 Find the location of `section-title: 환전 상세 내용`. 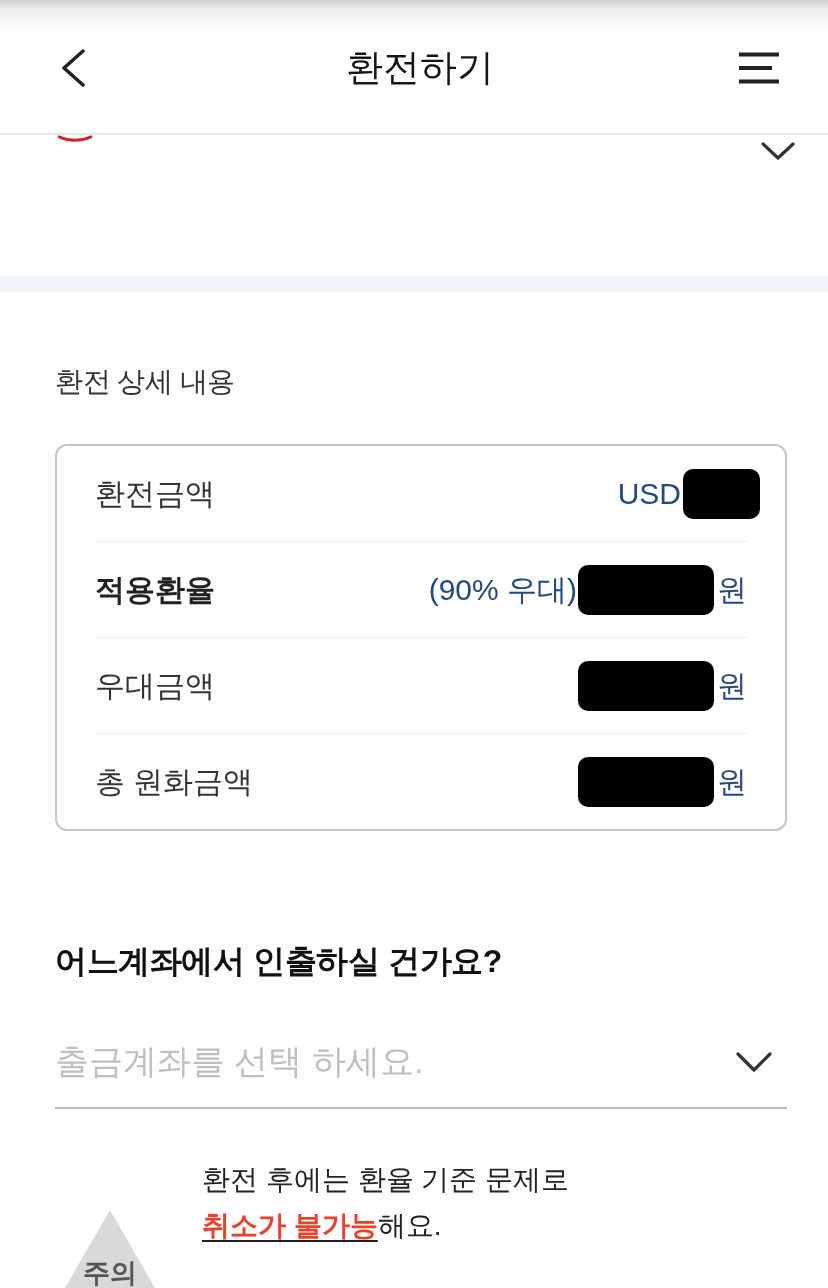

section-title: 환전 상세 내용 is located at coordinates (145, 382).